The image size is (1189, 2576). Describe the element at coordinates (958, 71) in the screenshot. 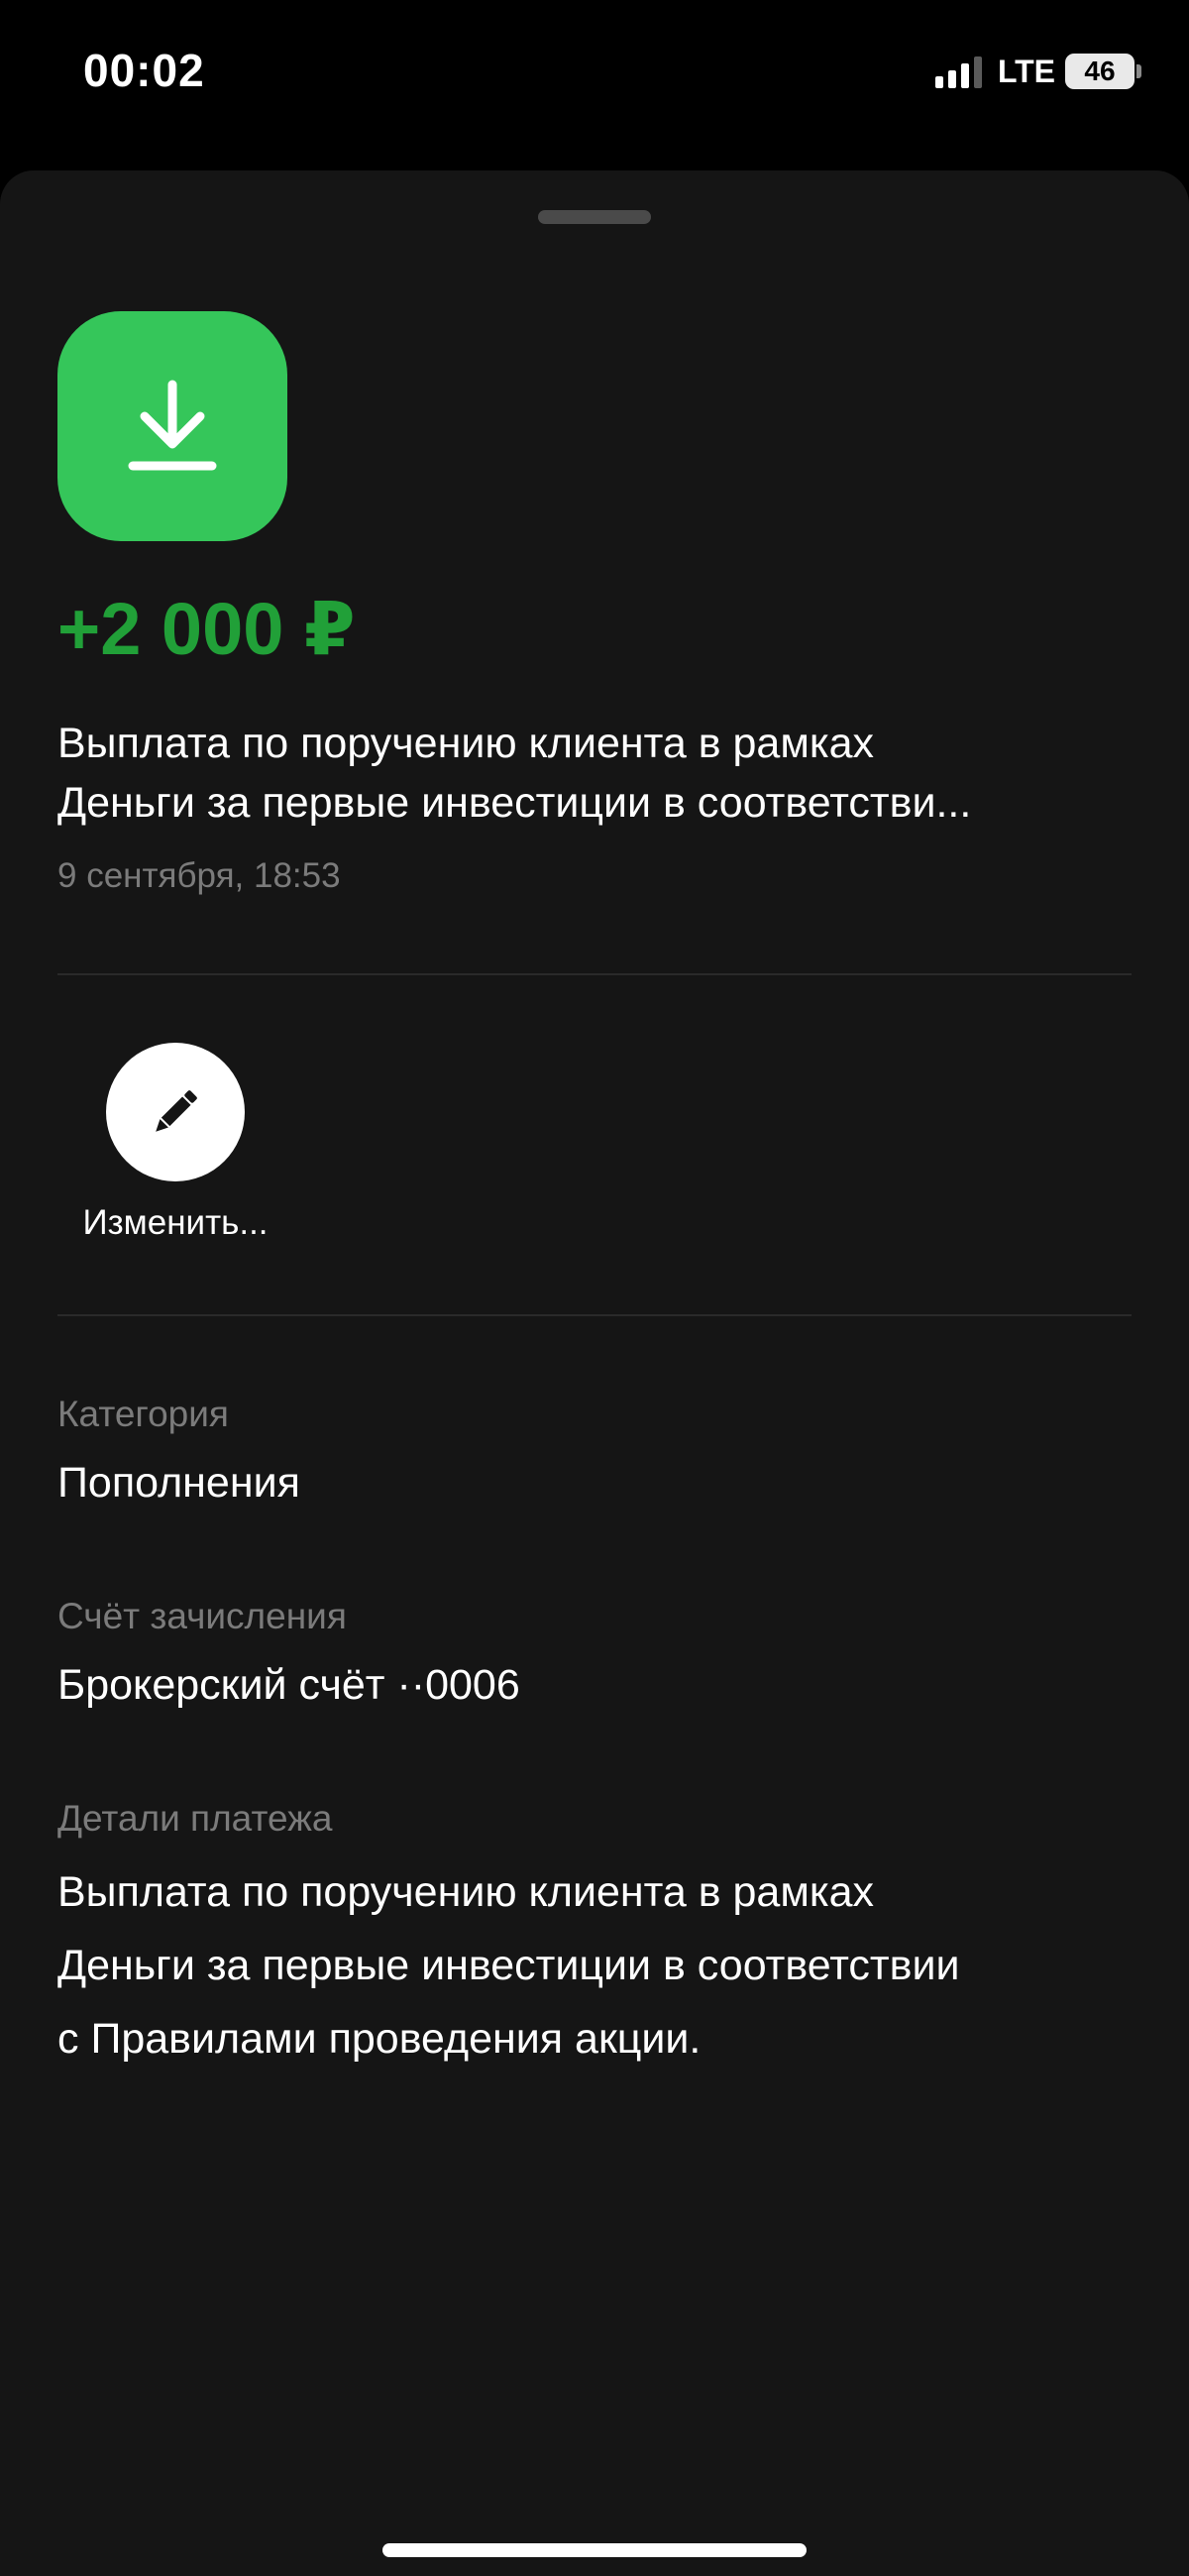

I see `signal-icon` at that location.